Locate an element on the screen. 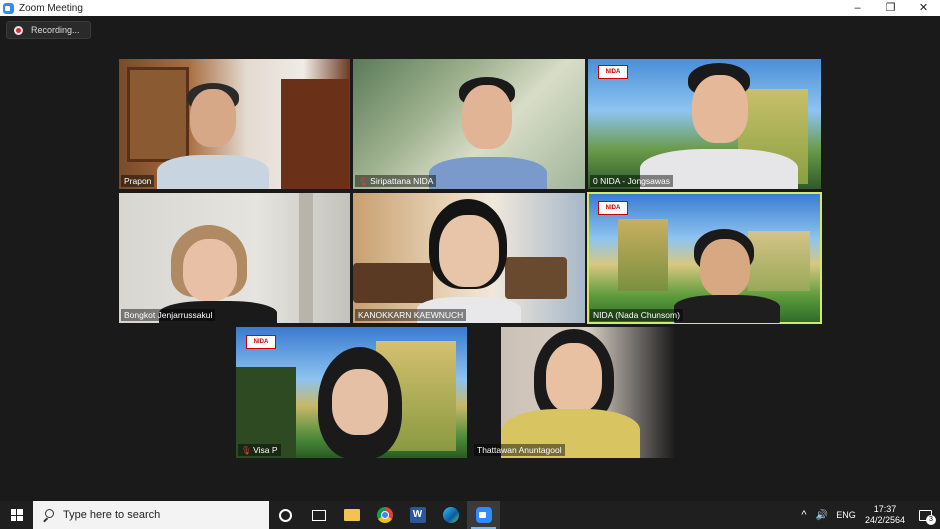  video-tile-active-speaker: NIDA NIDA (Nada Chunsom) is located at coordinates (704, 258).